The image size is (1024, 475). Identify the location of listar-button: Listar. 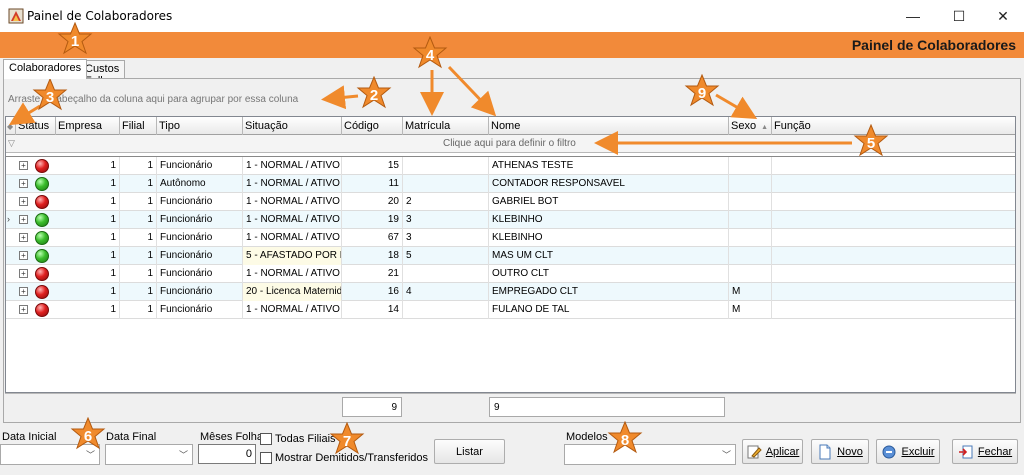
(469, 451).